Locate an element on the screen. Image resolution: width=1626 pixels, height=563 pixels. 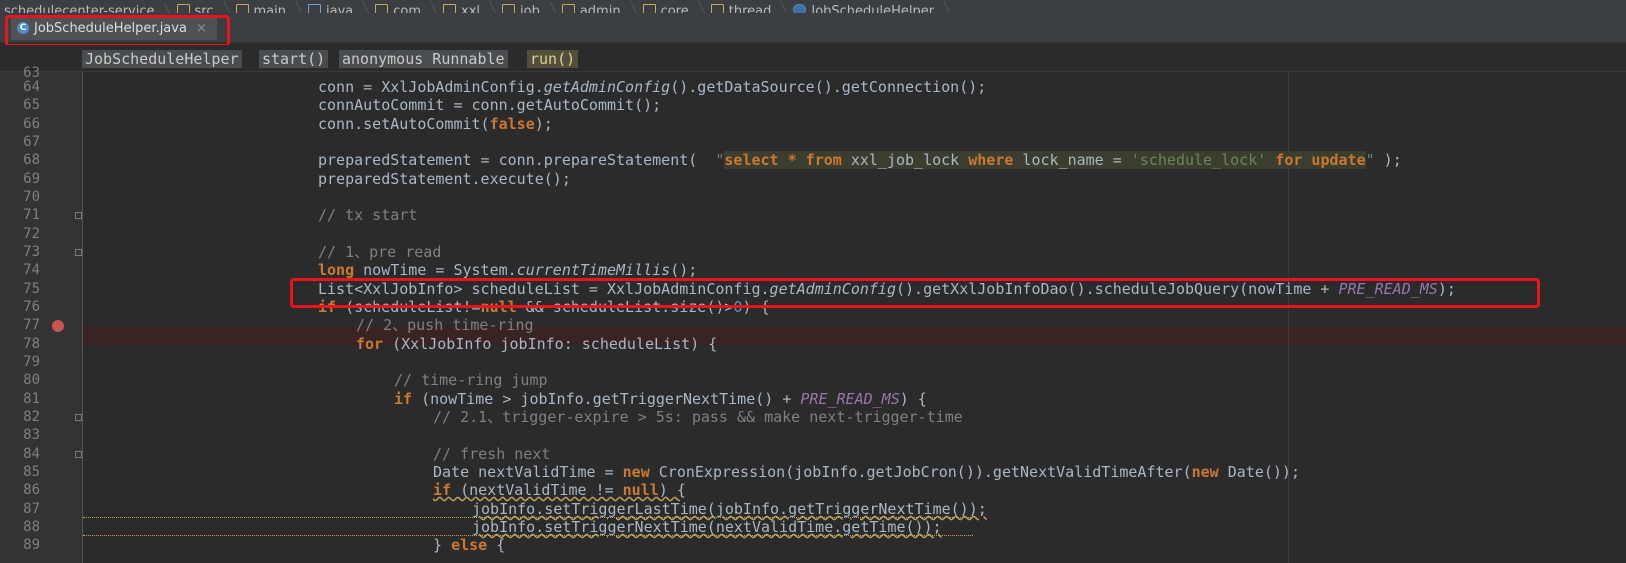
line-number: 69 is located at coordinates (31, 179).